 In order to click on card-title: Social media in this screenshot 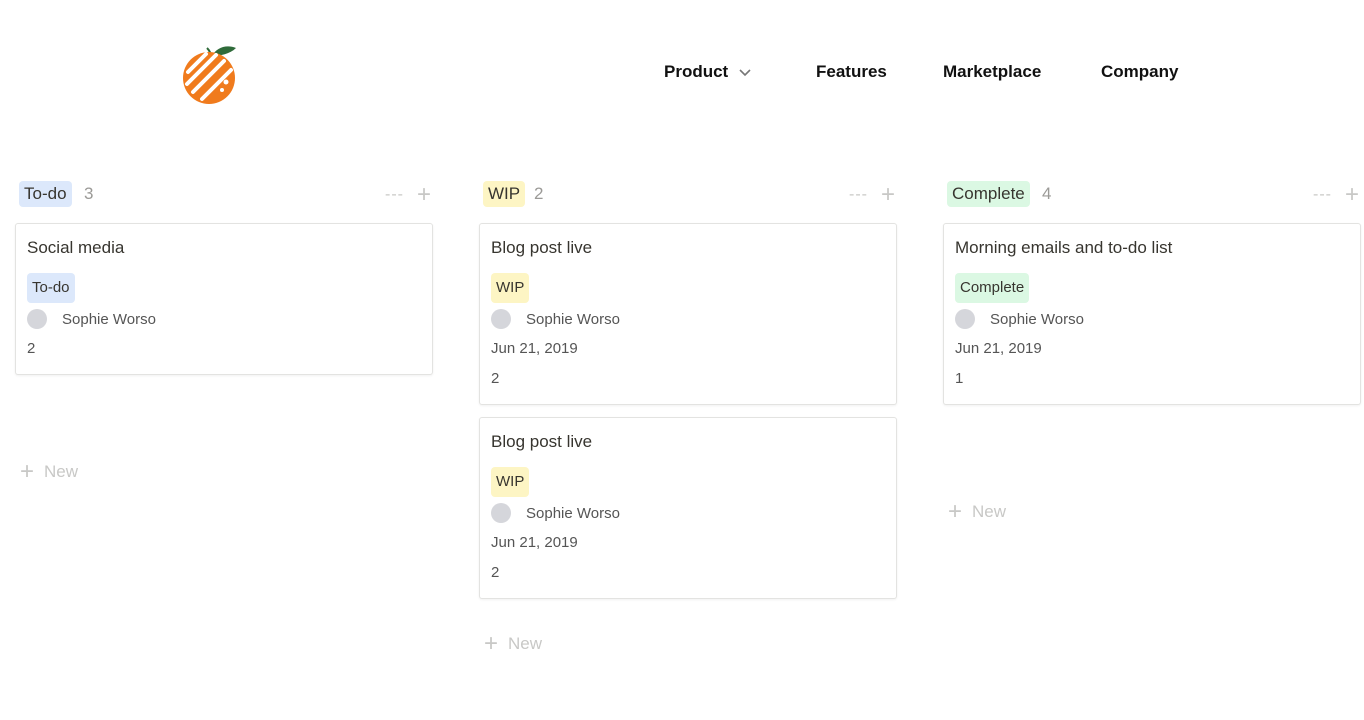, I will do `click(76, 247)`.